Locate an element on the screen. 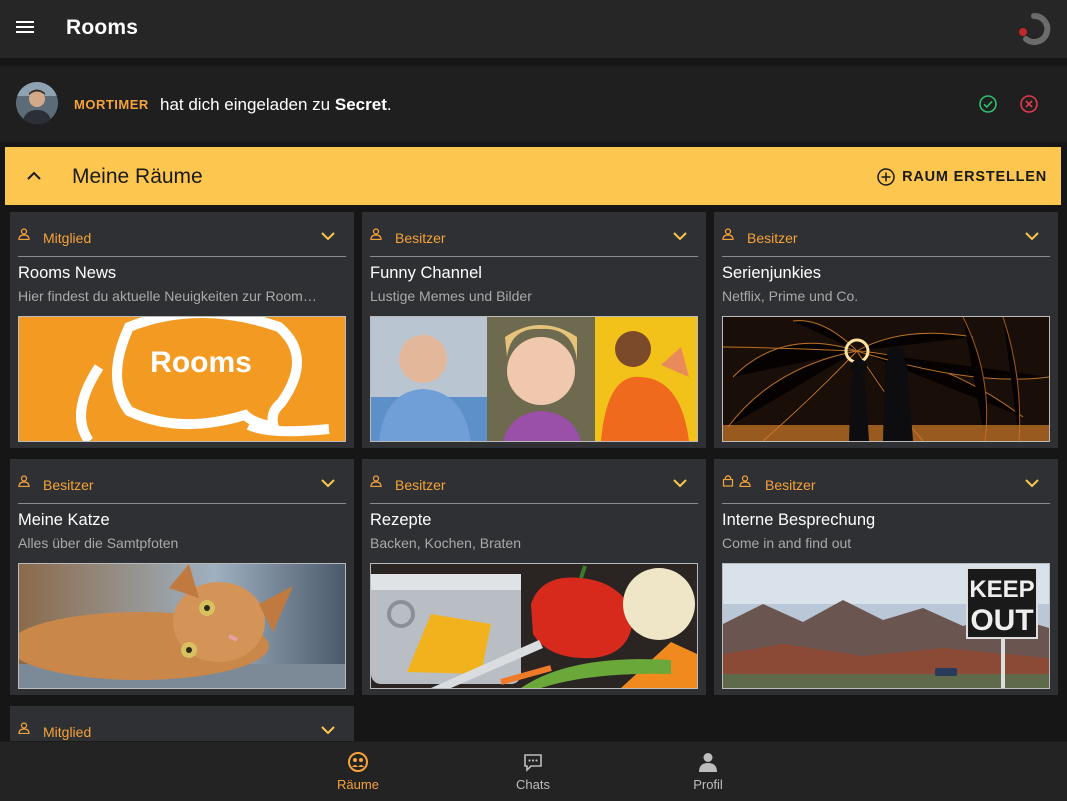 The height and width of the screenshot is (801, 1067). room-title: Serienjunkies is located at coordinates (772, 273).